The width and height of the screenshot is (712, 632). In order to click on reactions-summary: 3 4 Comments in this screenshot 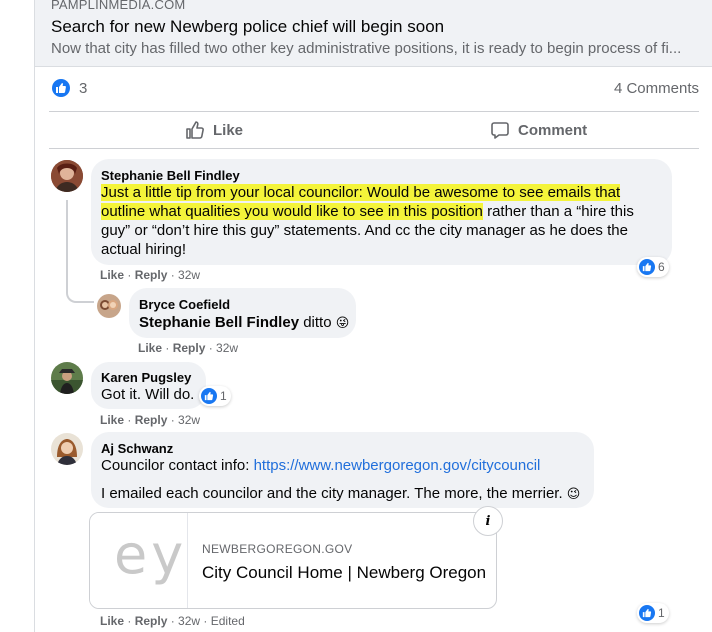, I will do `click(373, 89)`.